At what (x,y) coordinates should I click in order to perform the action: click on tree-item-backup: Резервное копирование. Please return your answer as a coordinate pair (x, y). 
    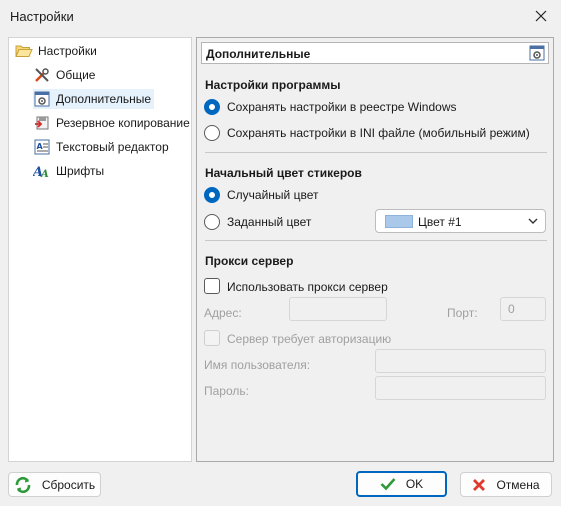
    Looking at the image, I should click on (113, 123).